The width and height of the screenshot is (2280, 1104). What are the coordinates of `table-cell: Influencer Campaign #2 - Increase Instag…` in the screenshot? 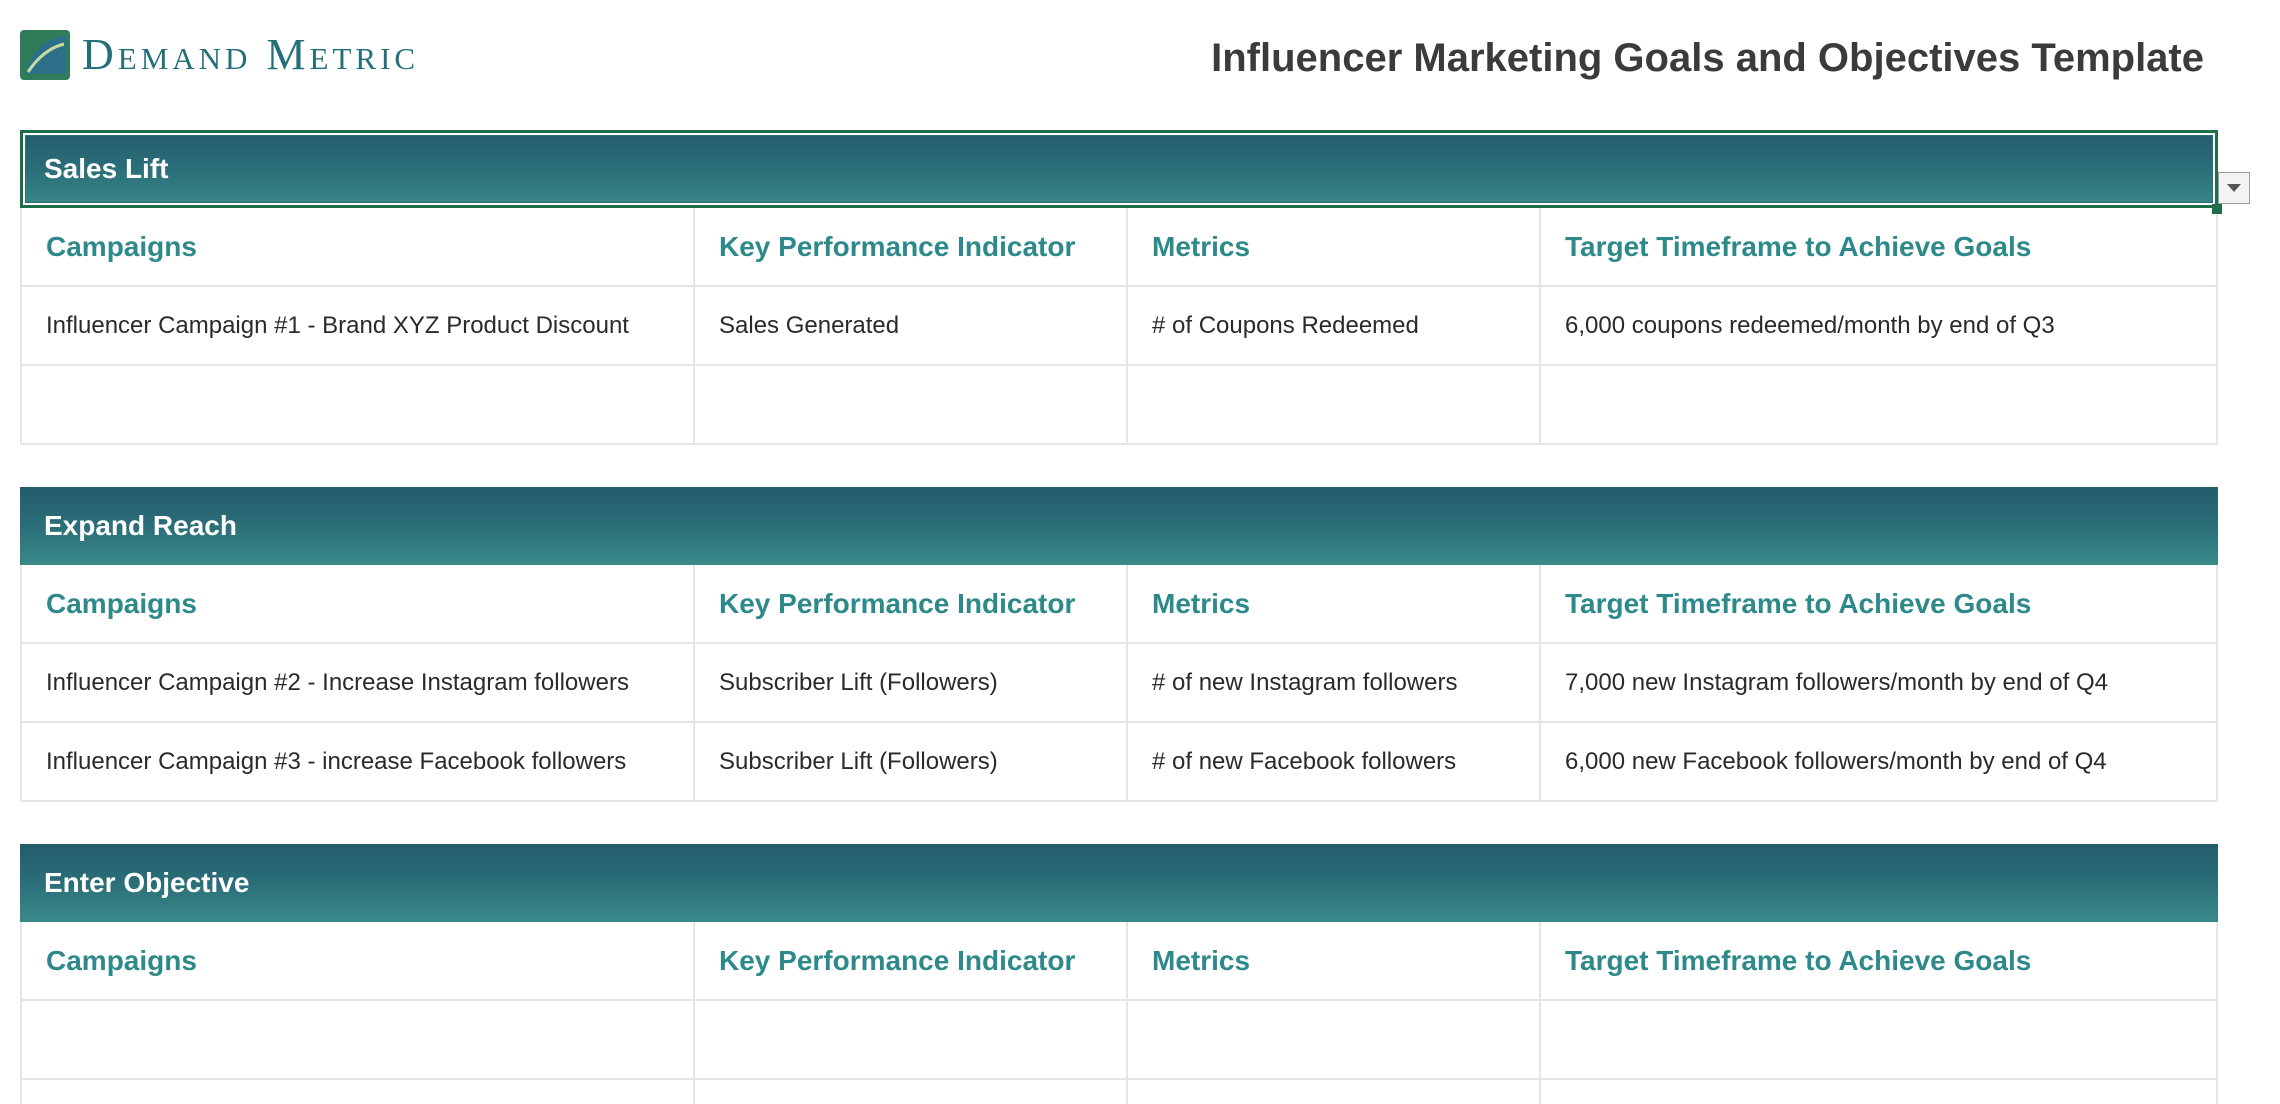 It's located at (357, 683).